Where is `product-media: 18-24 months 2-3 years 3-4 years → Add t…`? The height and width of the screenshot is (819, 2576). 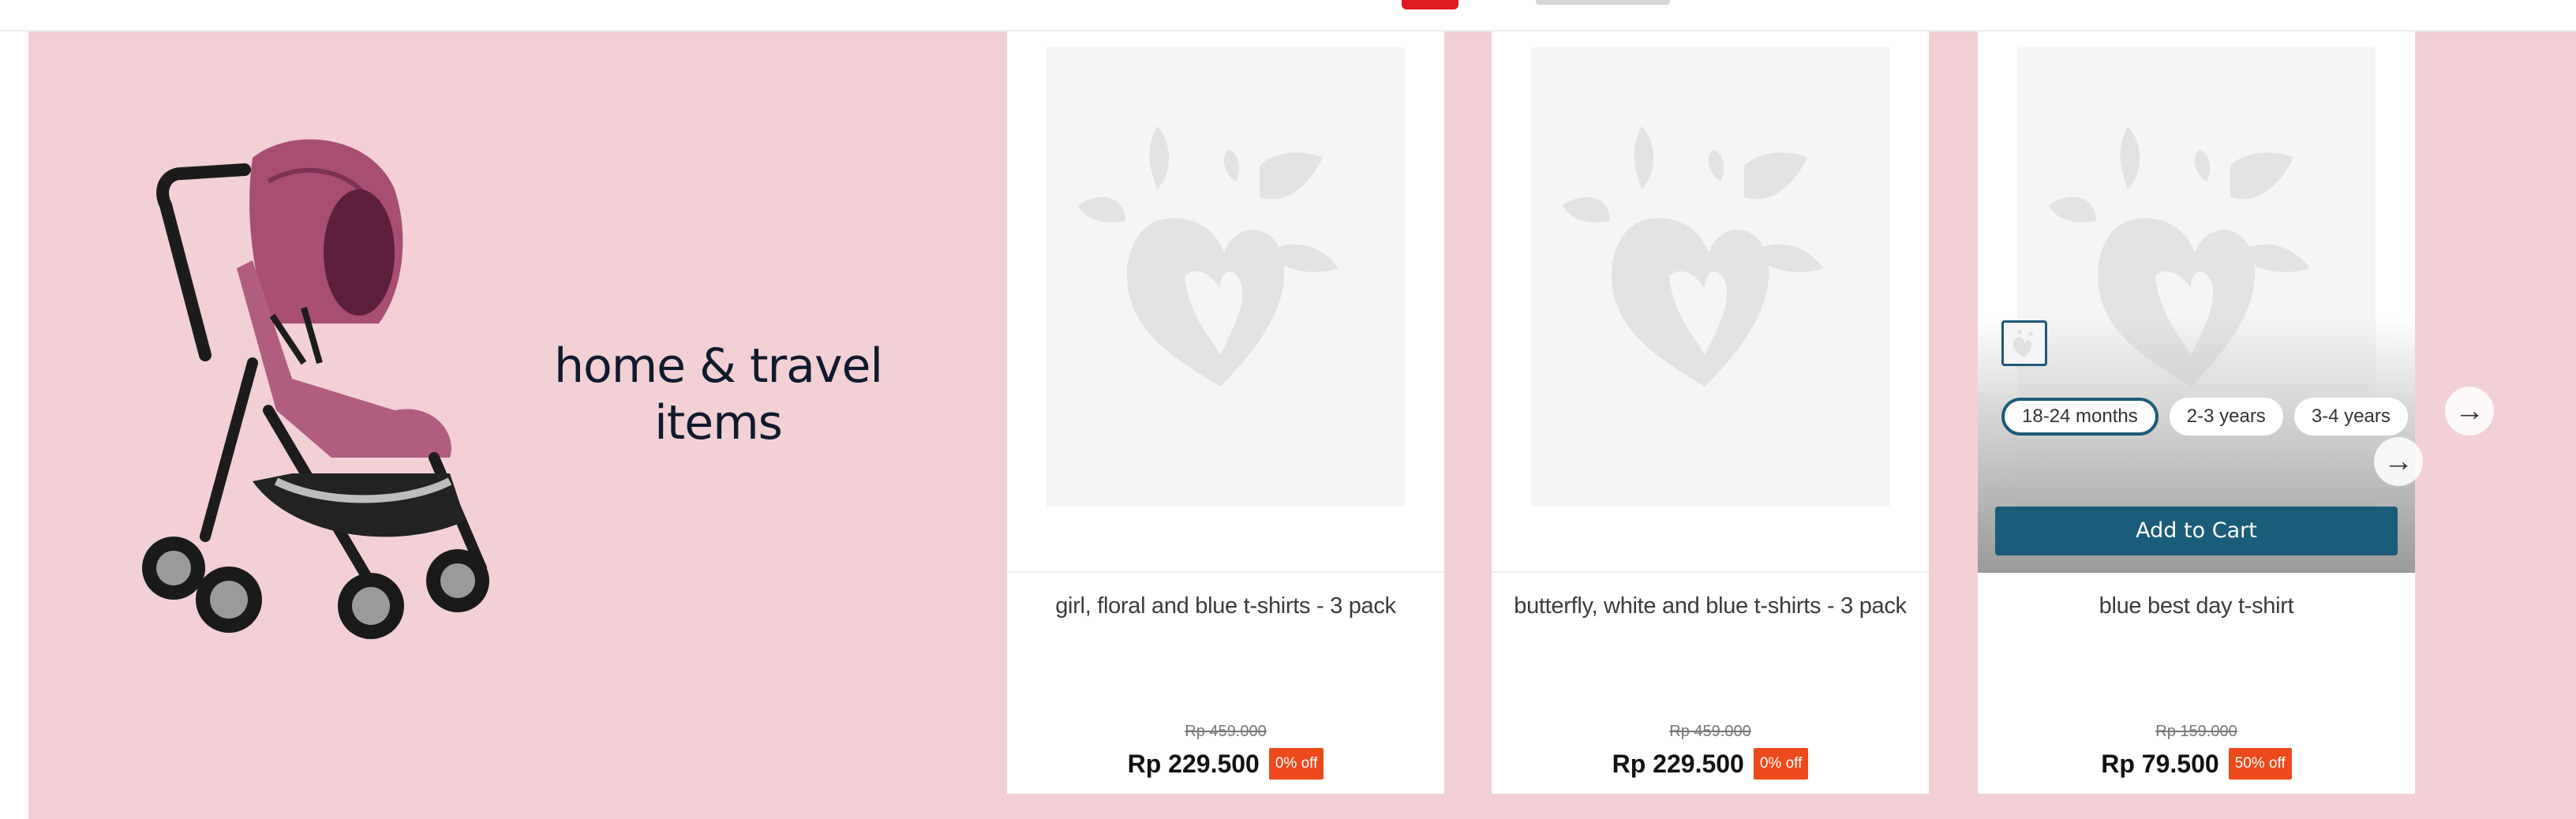 product-media: 18-24 months 2-3 years 3-4 years → Add t… is located at coordinates (2200, 302).